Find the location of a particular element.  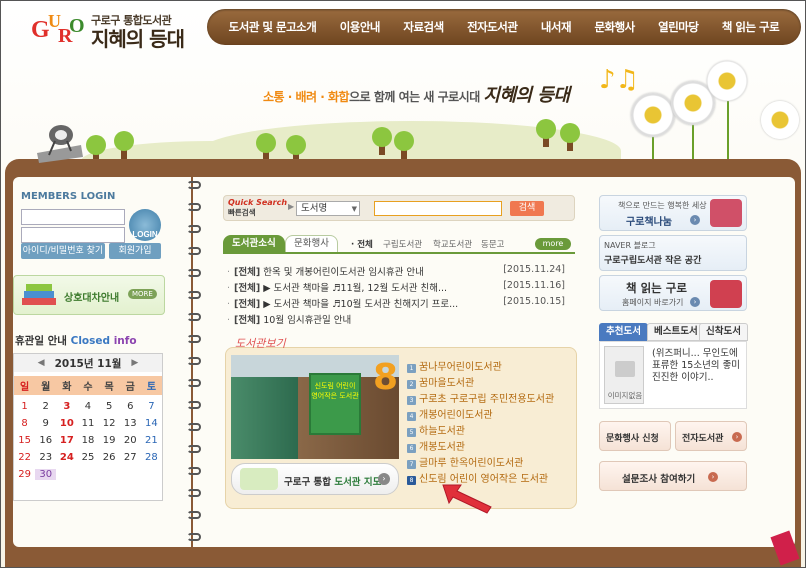

map-icon is located at coordinates (259, 479).